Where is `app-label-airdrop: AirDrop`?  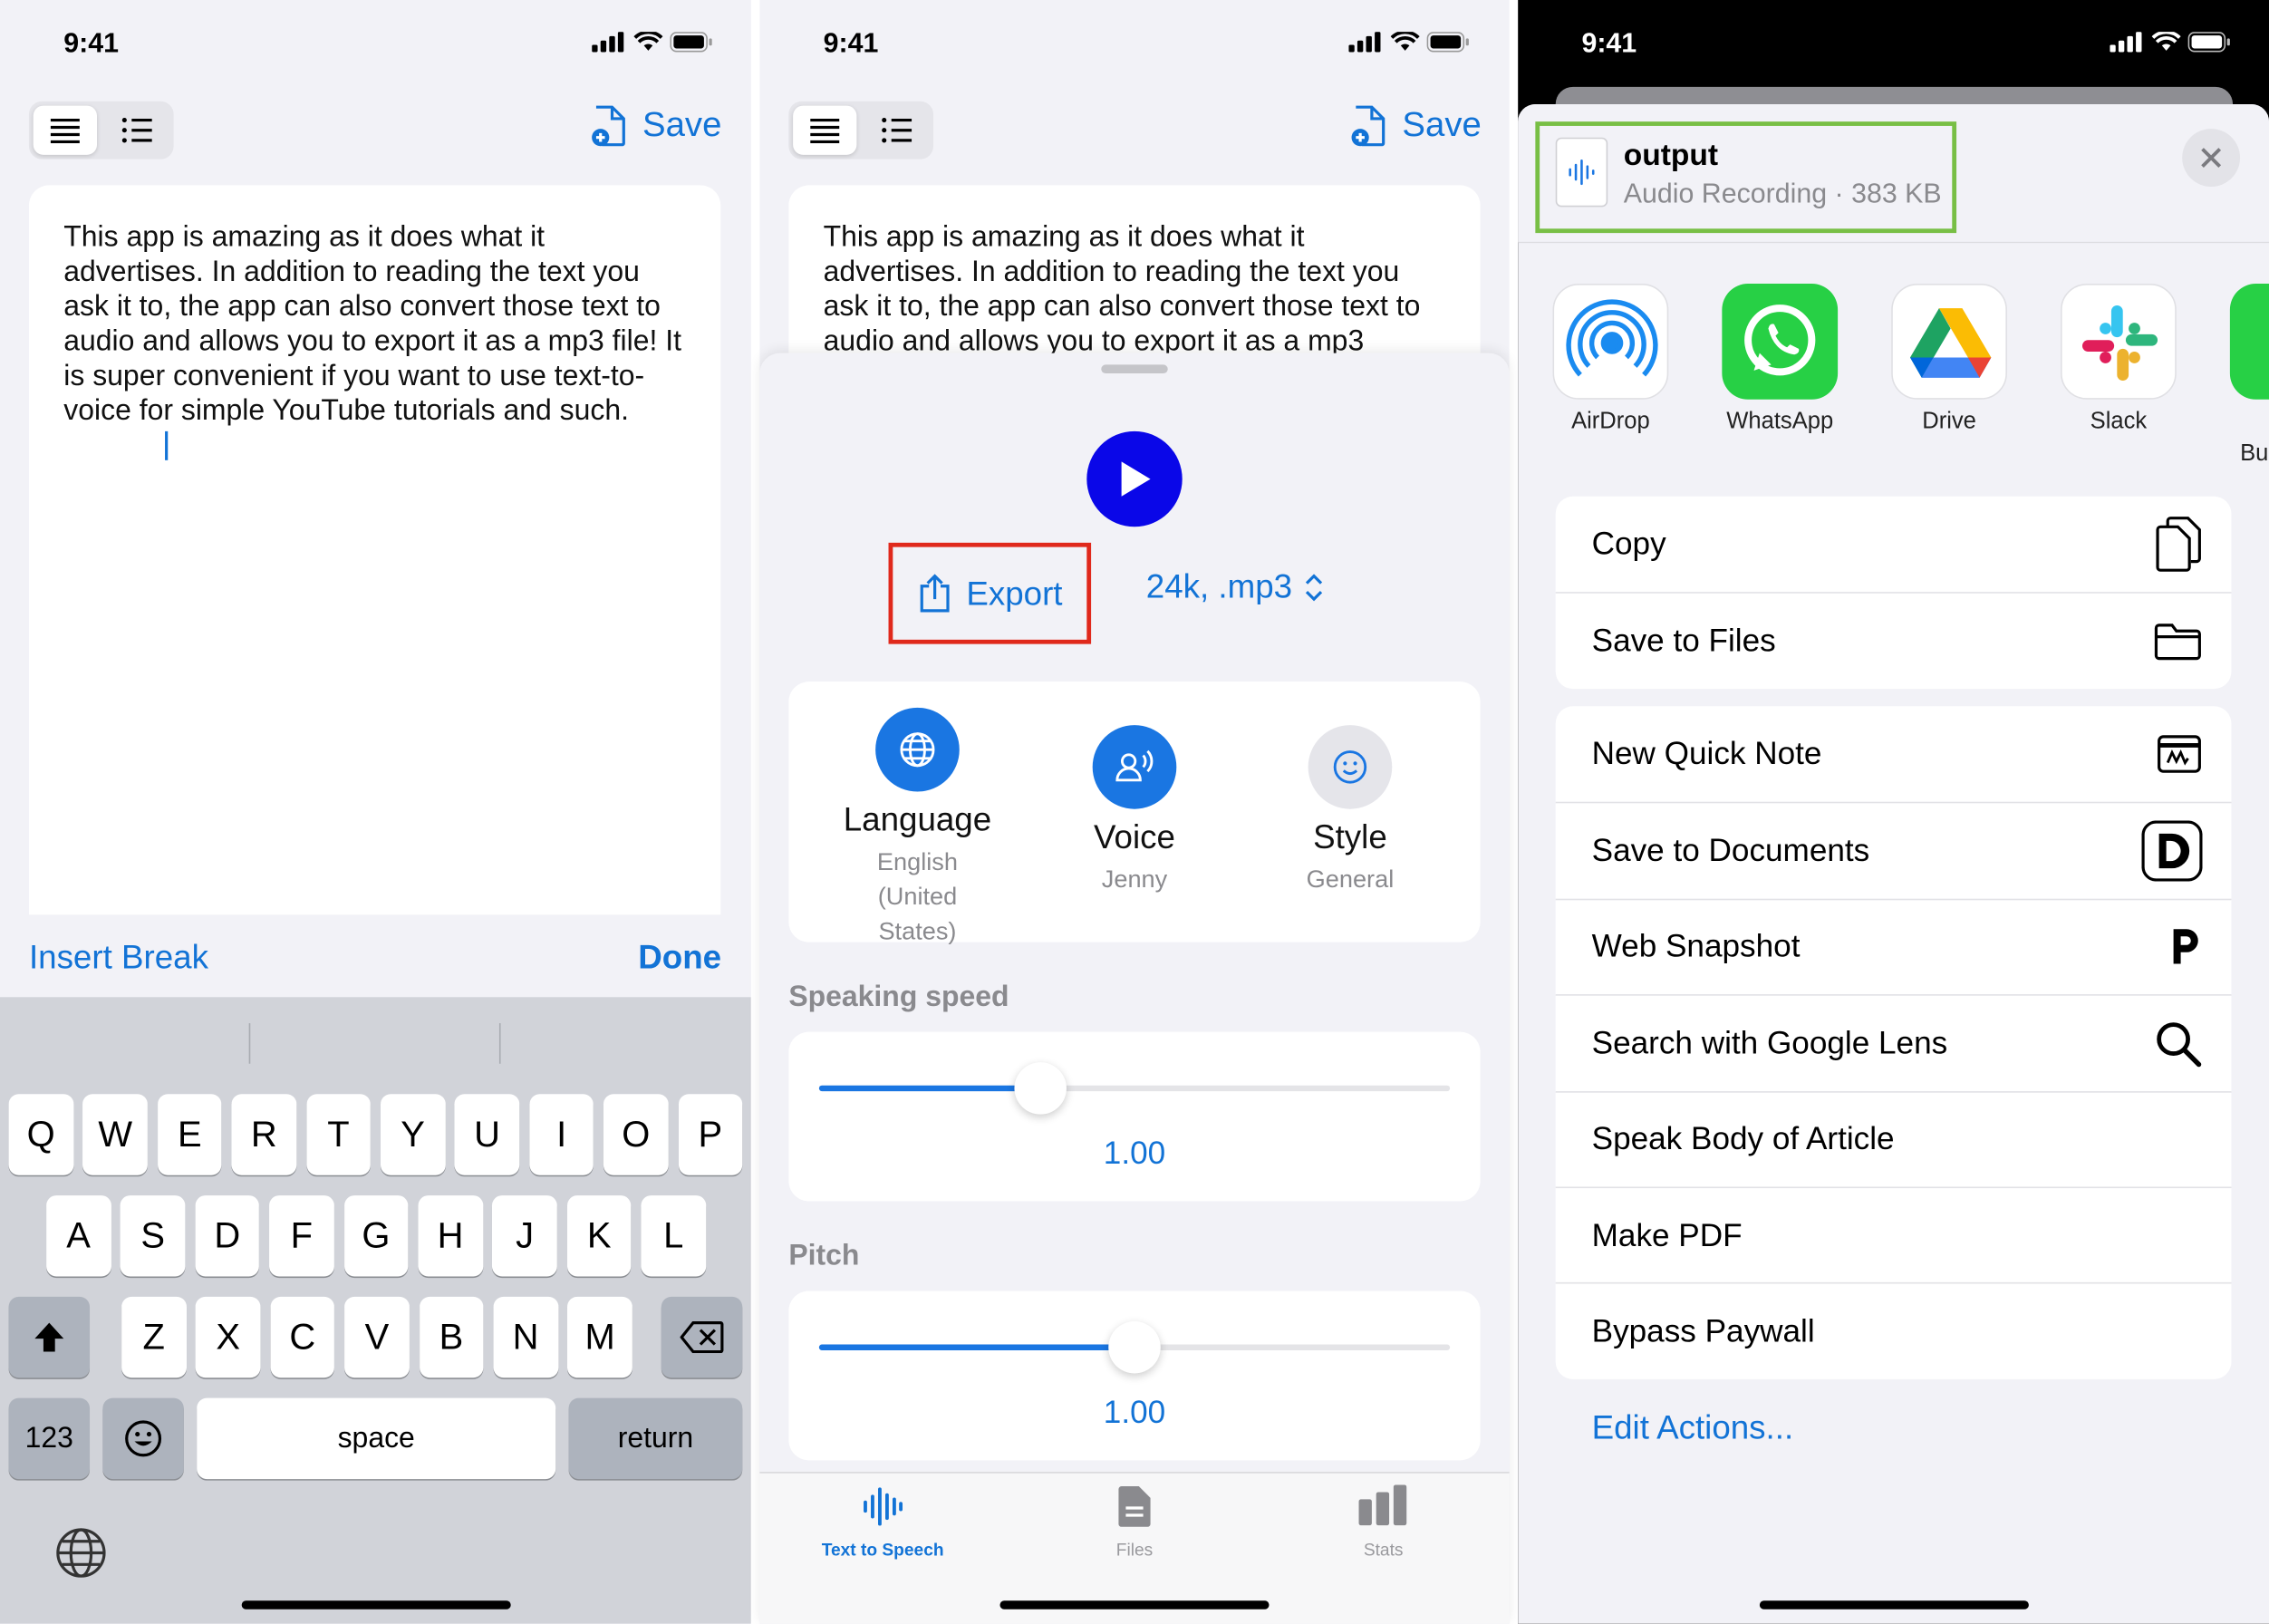
app-label-airdrop: AirDrop is located at coordinates (1610, 422).